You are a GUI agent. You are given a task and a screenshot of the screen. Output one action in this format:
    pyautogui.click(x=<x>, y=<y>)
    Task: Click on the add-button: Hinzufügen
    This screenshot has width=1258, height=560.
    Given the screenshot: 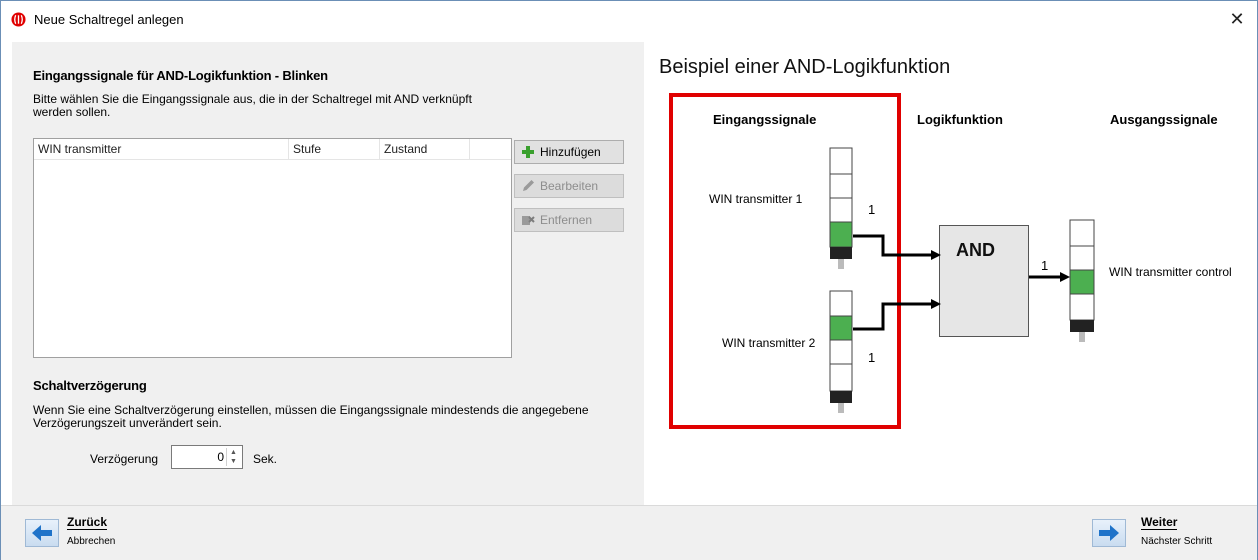 What is the action you would take?
    pyautogui.click(x=569, y=152)
    